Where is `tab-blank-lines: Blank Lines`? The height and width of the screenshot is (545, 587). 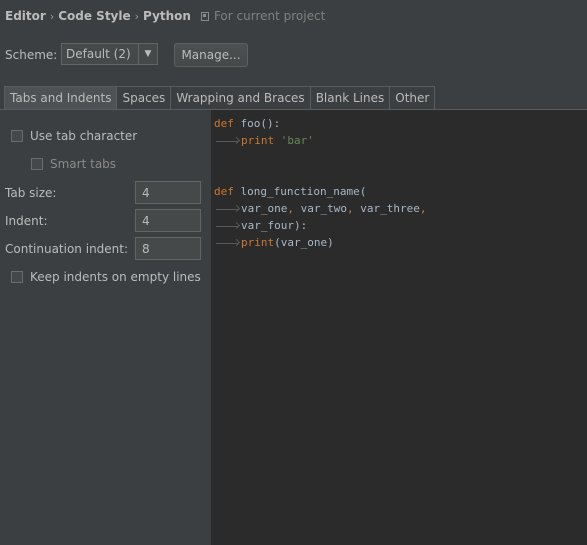
tab-blank-lines: Blank Lines is located at coordinates (350, 98).